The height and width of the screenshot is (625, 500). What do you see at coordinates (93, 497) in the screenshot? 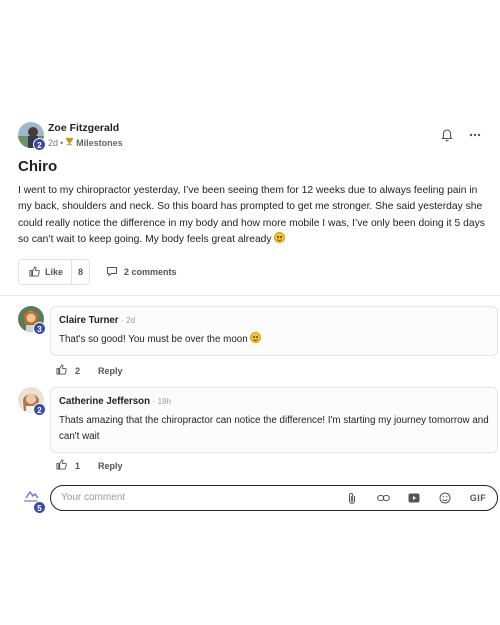
I see `comment-input-placeholder: Your comment` at bounding box center [93, 497].